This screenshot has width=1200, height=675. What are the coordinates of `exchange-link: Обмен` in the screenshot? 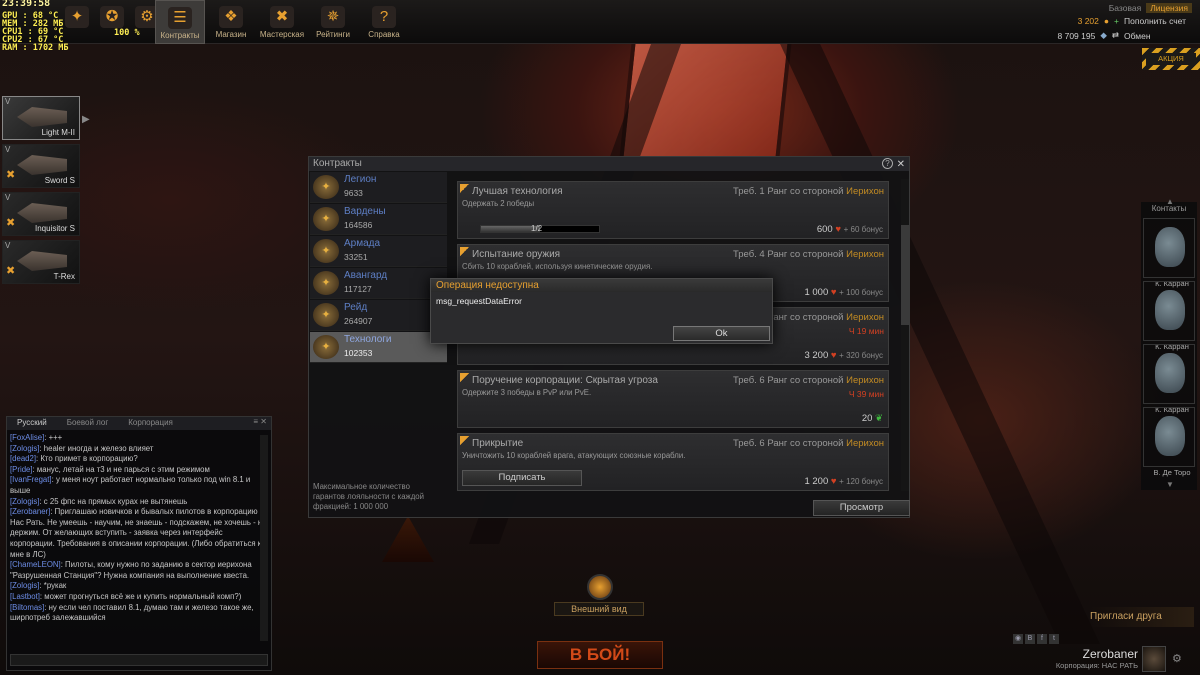 It's located at (1158, 36).